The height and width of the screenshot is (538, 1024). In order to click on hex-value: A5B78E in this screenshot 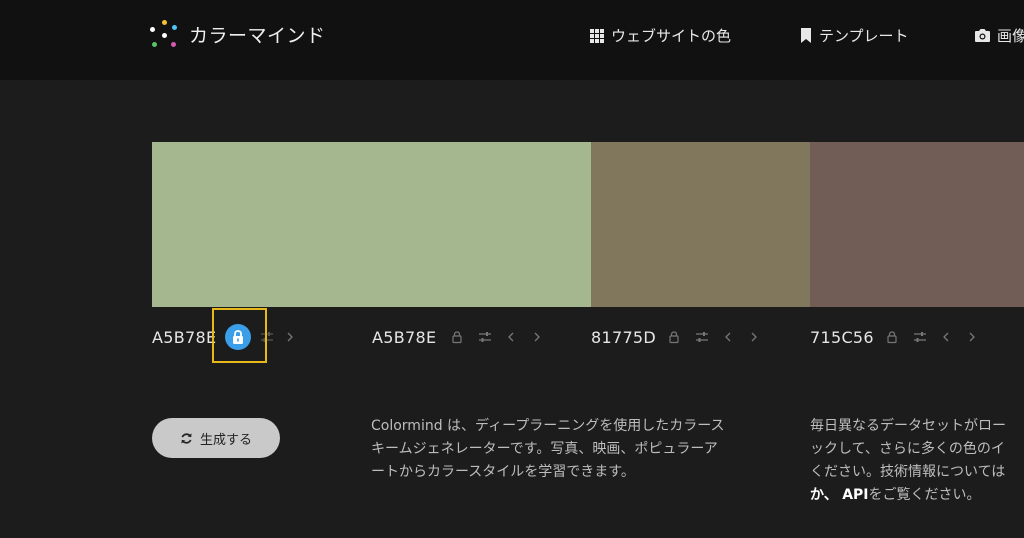, I will do `click(411, 337)`.